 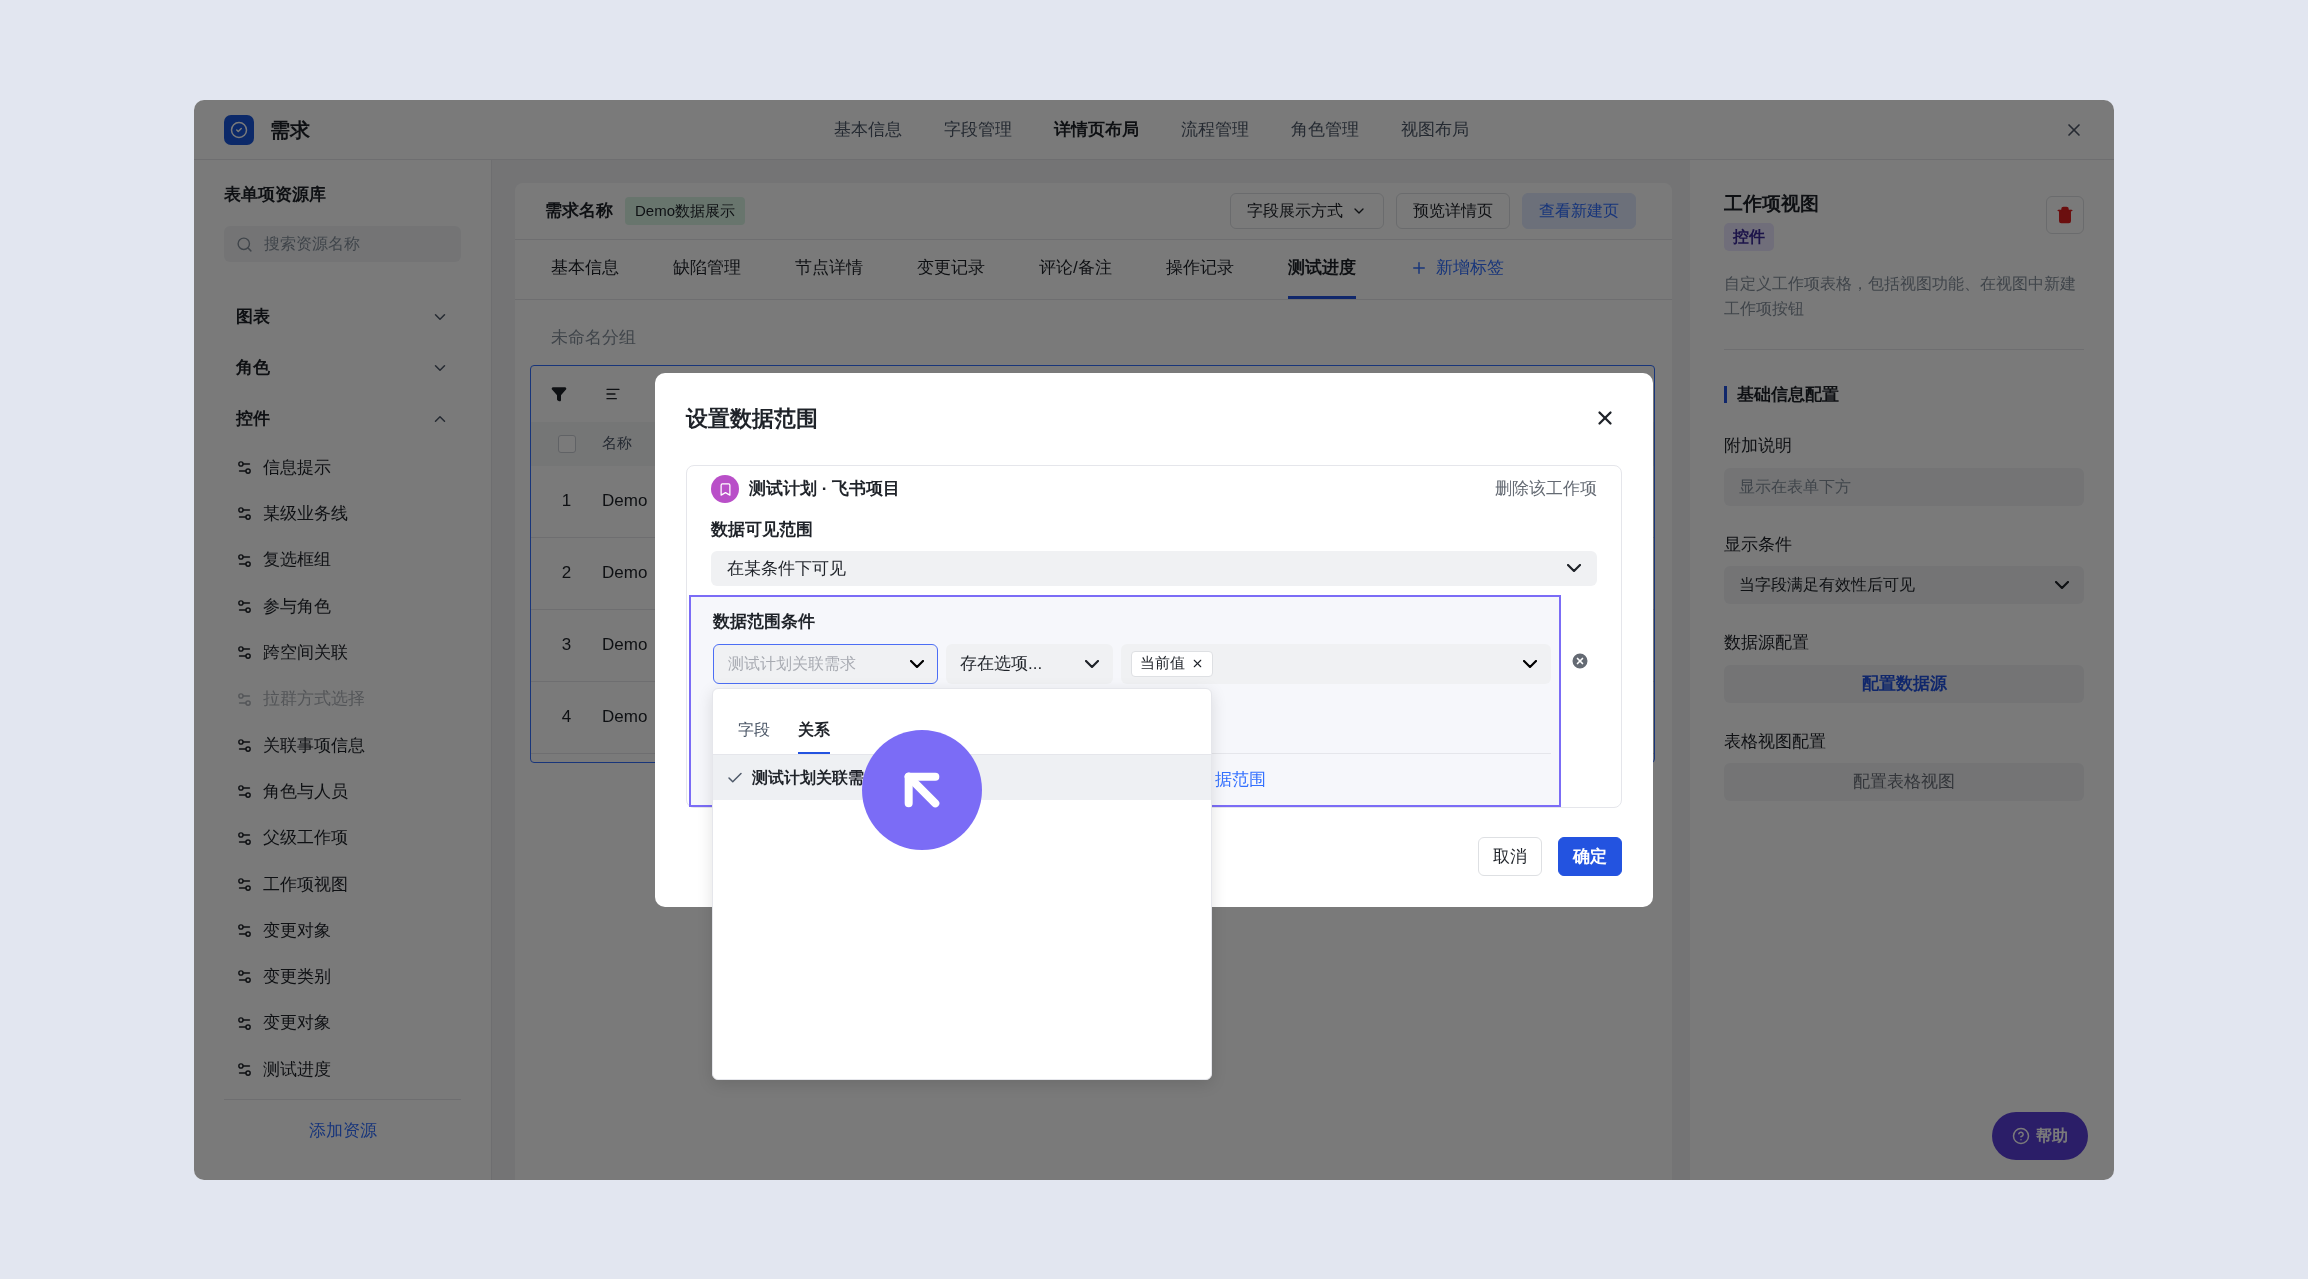 I want to click on help-button: 帮助, so click(x=2040, y=1136).